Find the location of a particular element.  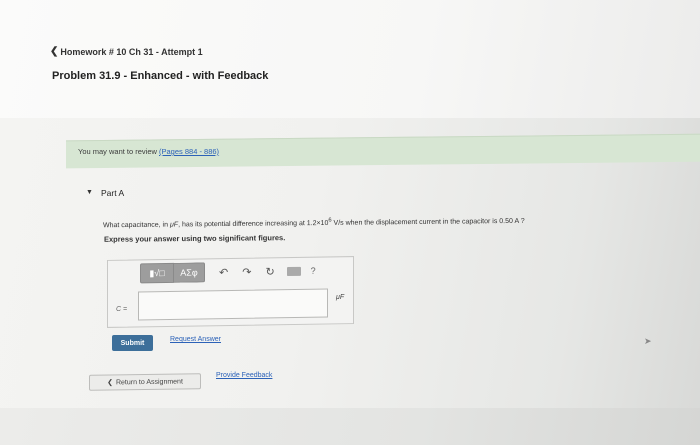

submit-button: Submit is located at coordinates (132, 343).